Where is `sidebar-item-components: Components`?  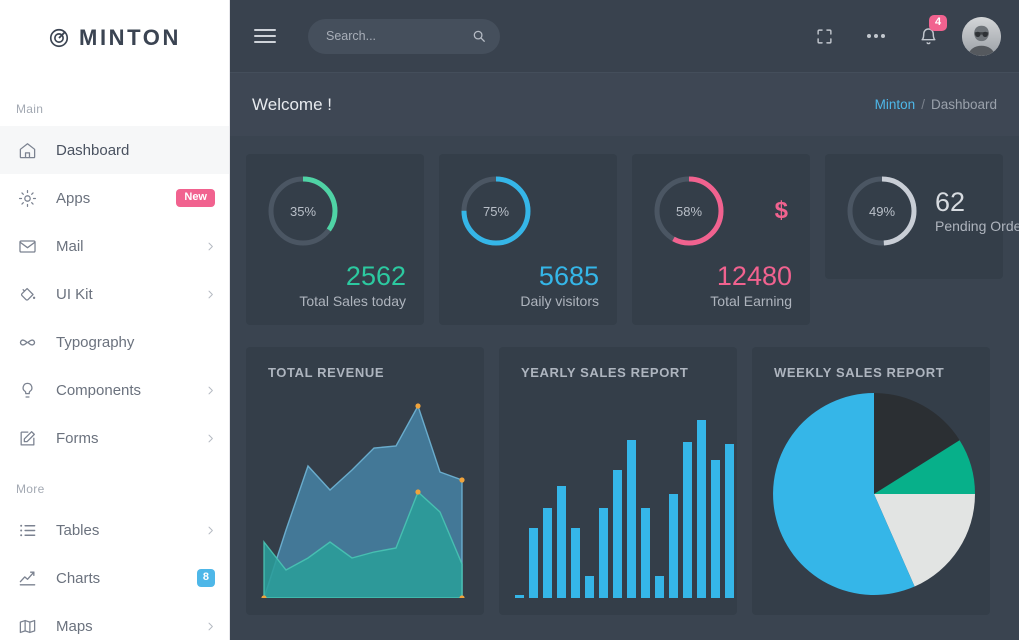
sidebar-item-components: Components is located at coordinates (114, 390).